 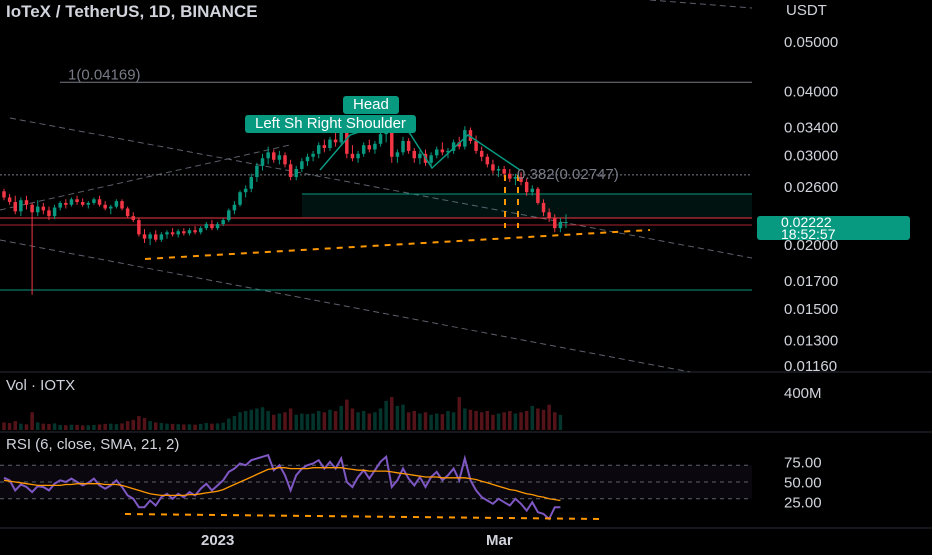 I want to click on price-axis-label: 0.01300, so click(x=811, y=341).